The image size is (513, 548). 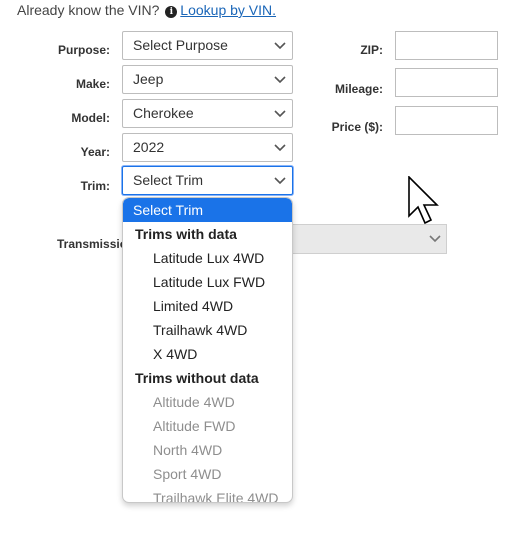 What do you see at coordinates (207, 330) in the screenshot?
I see `trim-option: Trailhawk 4WD` at bounding box center [207, 330].